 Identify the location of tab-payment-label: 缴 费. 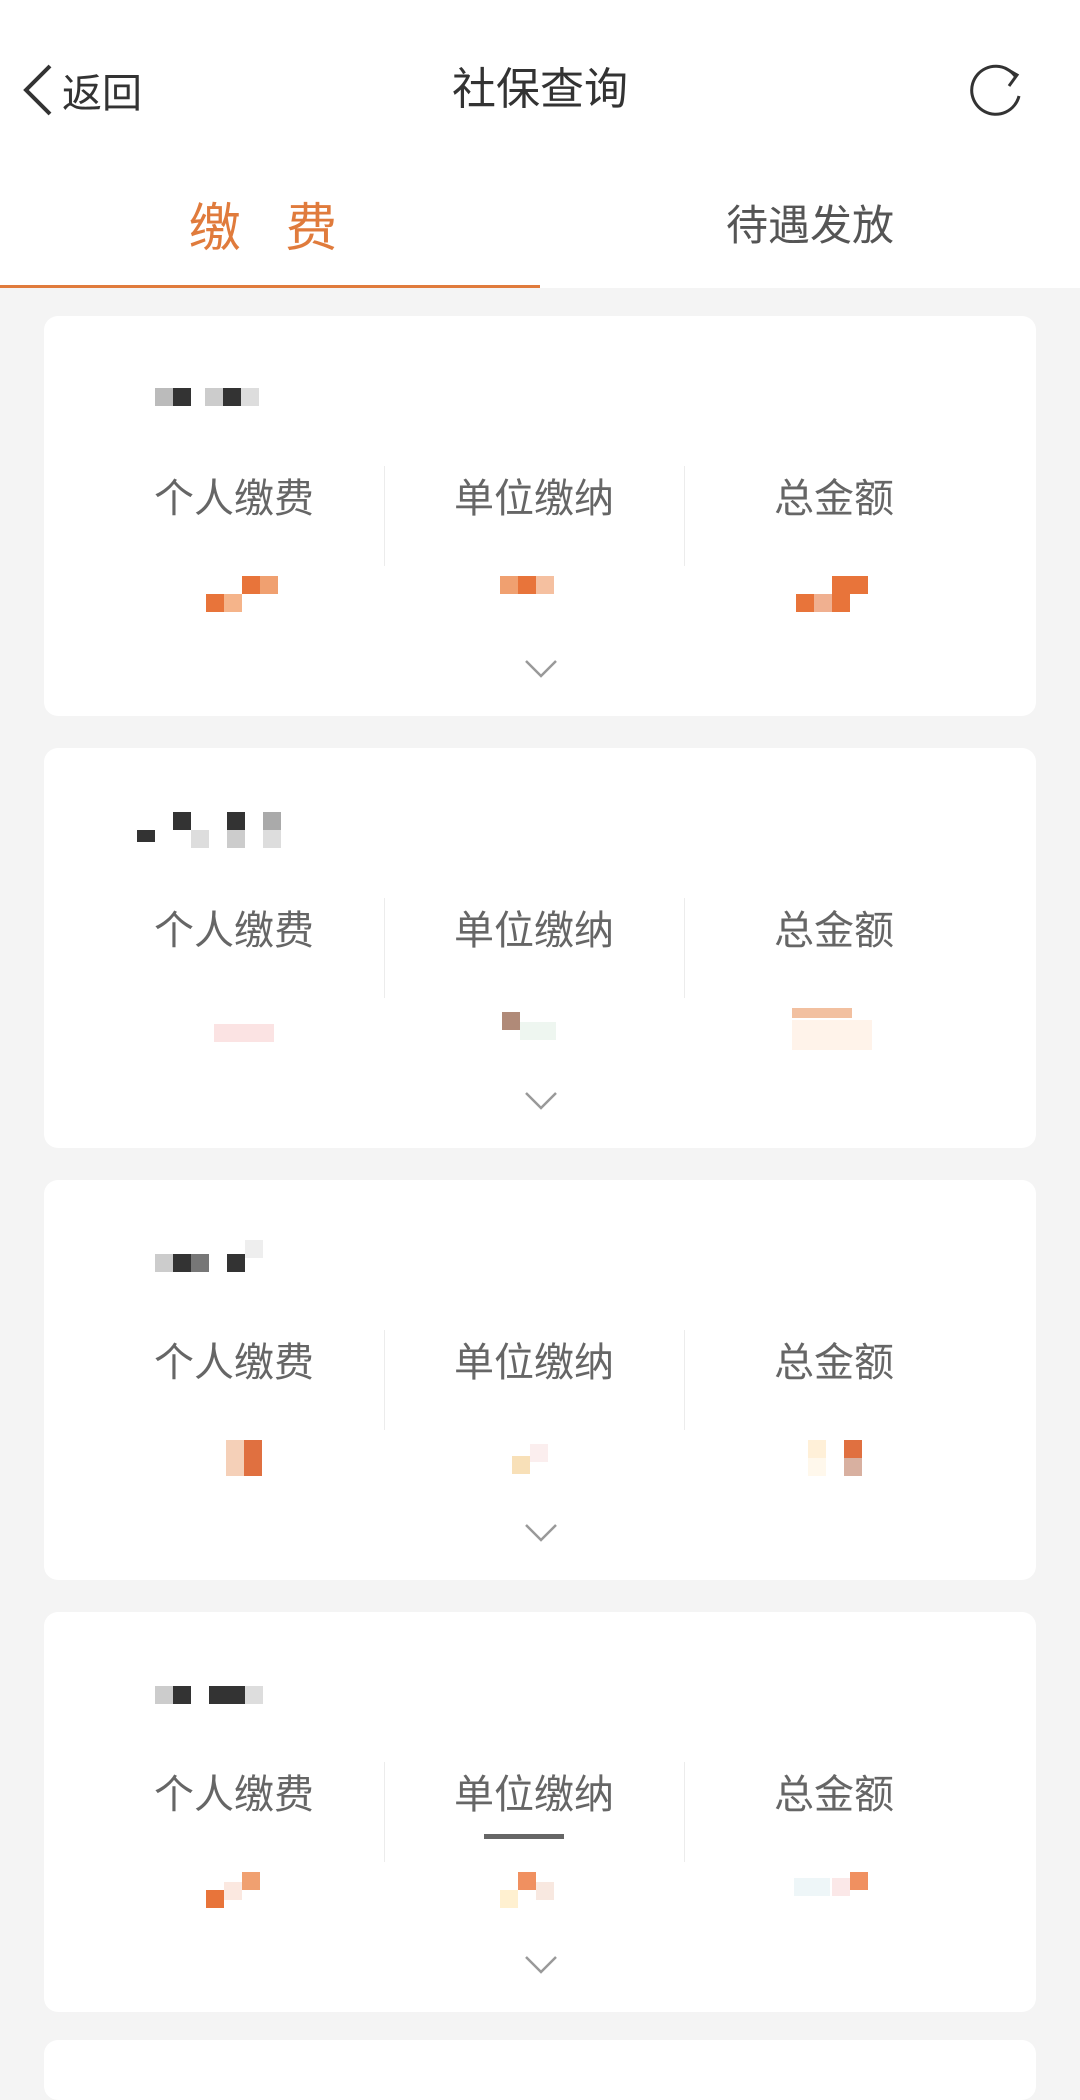
(270, 229).